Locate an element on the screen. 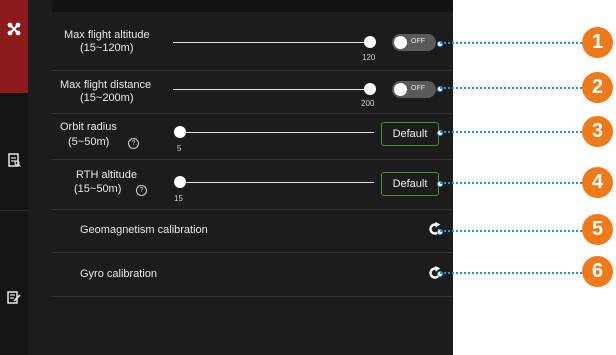 This screenshot has width=616, height=355. drone-icon is located at coordinates (14, 28).